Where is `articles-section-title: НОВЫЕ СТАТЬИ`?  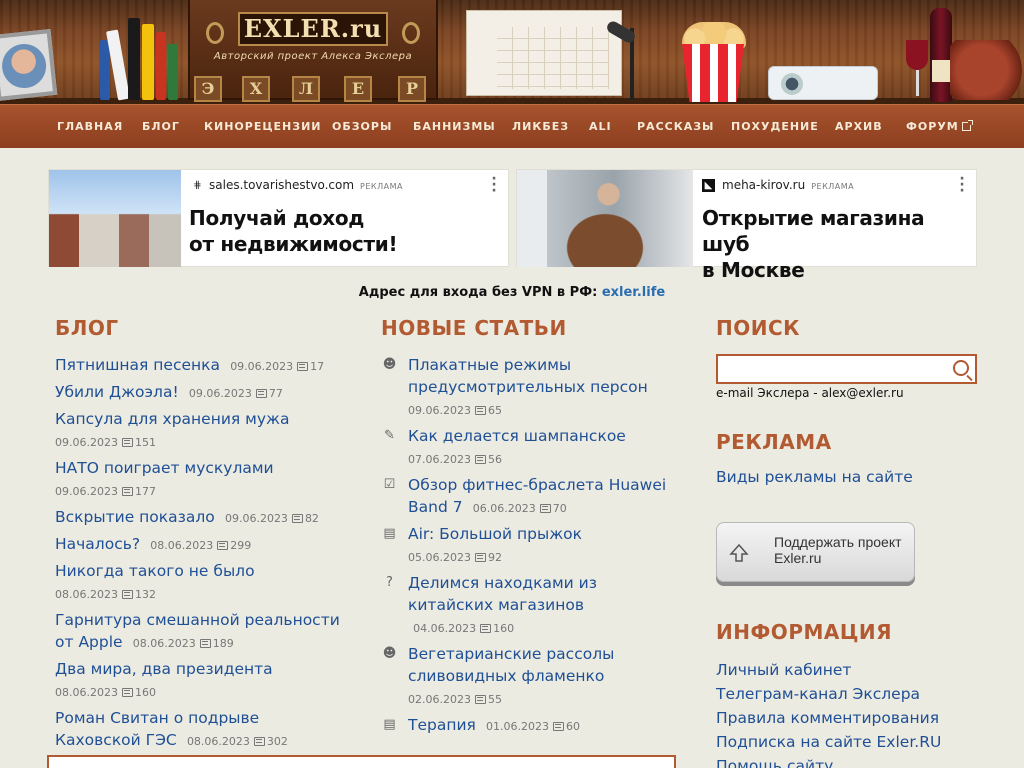
articles-section-title: НОВЫЕ СТАТЬИ is located at coordinates (474, 328).